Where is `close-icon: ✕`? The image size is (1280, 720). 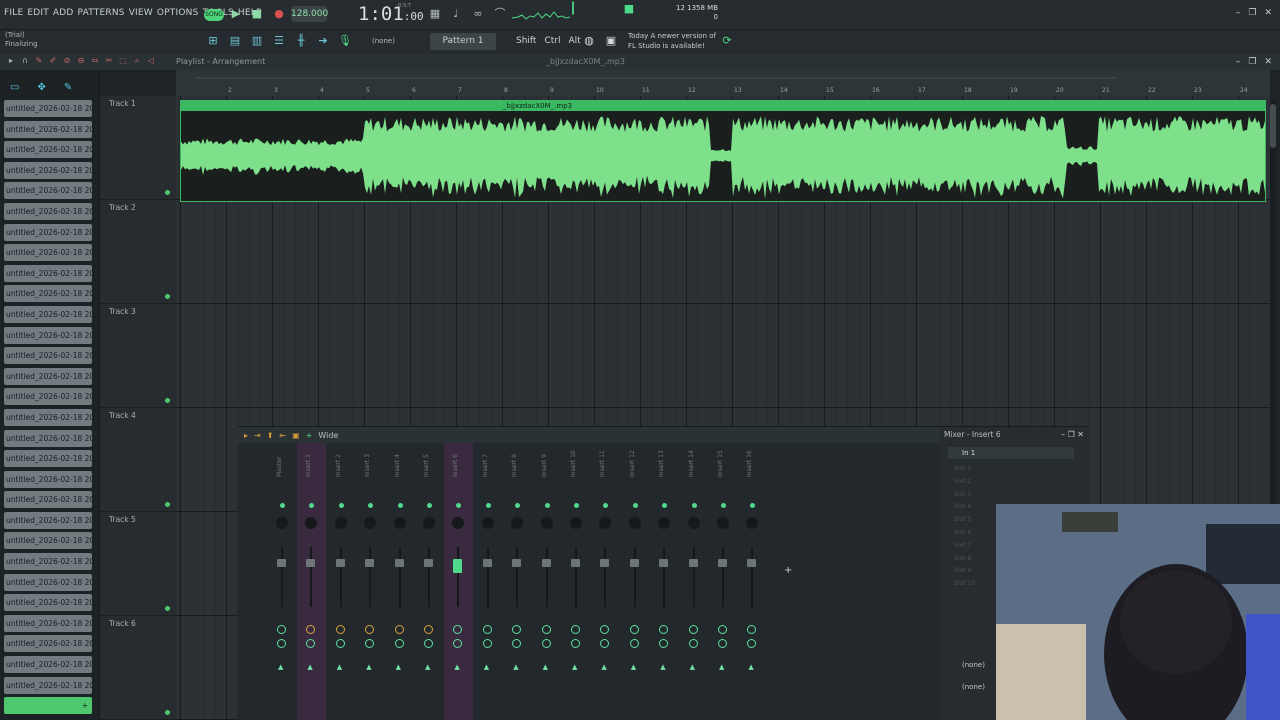 close-icon: ✕ is located at coordinates (1268, 13).